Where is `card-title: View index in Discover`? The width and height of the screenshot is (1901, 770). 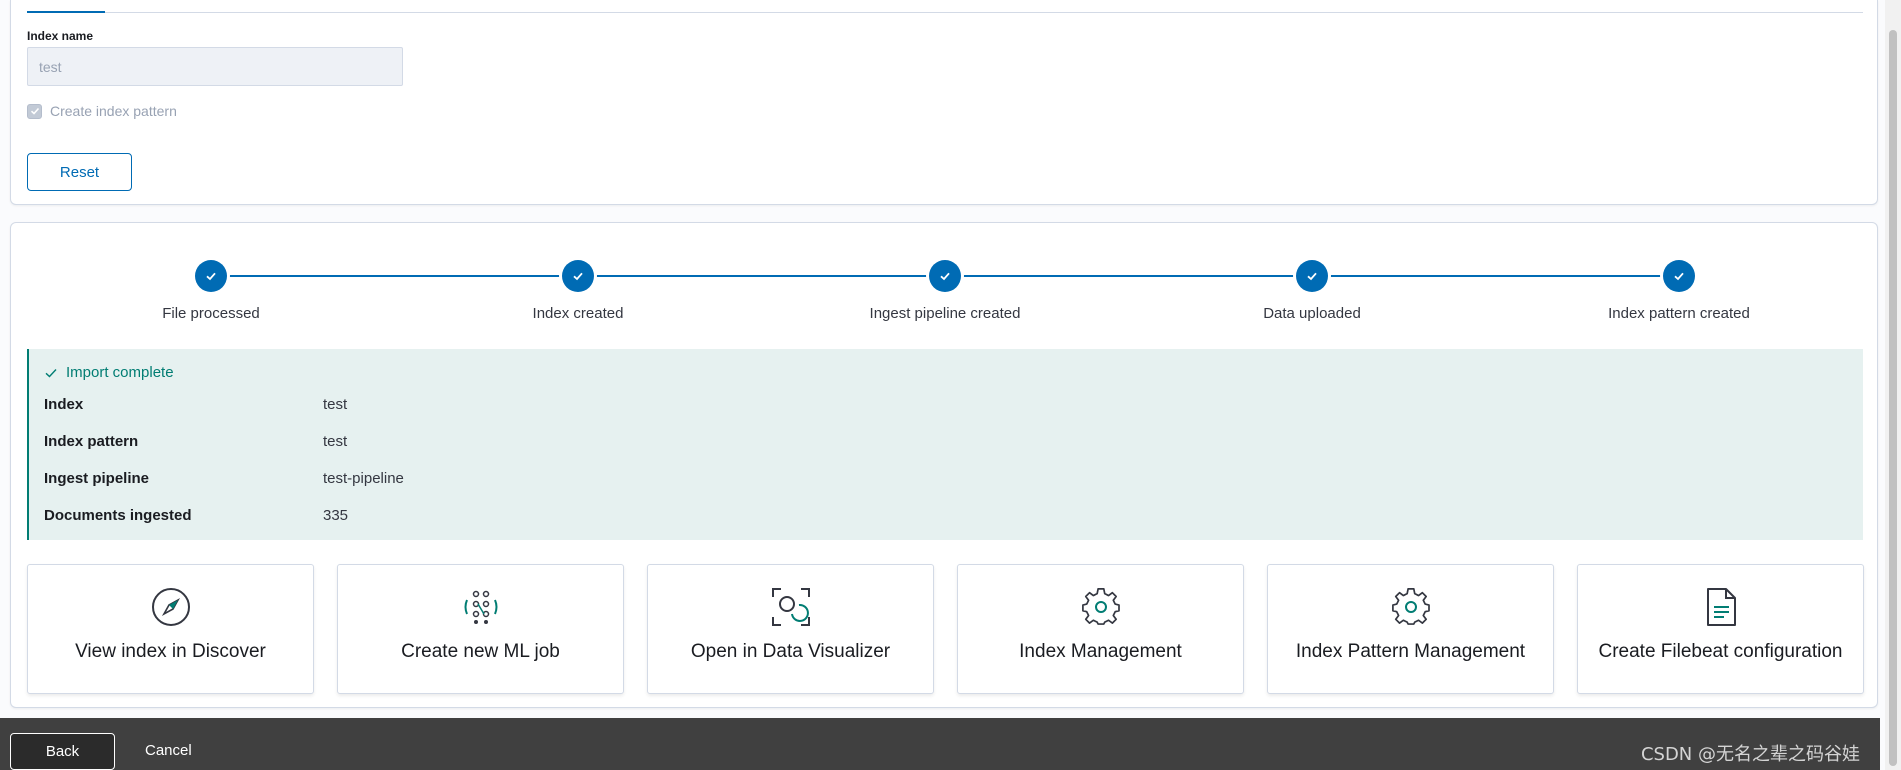 card-title: View index in Discover is located at coordinates (170, 651).